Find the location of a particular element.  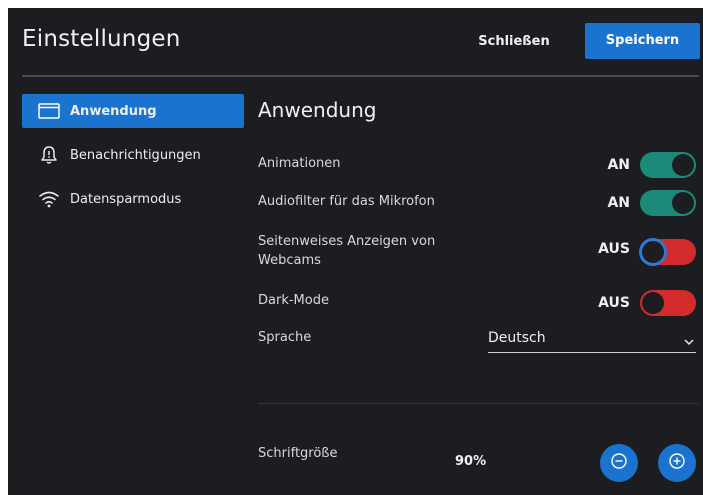

setting-row-animationen: Animationen AN is located at coordinates (478, 167).